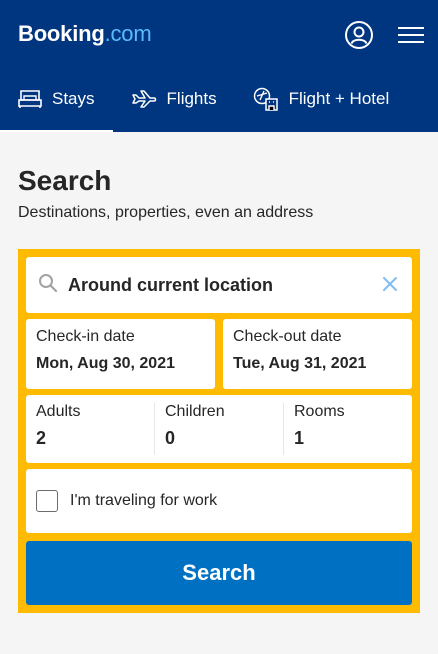 The height and width of the screenshot is (654, 438). Describe the element at coordinates (170, 438) in the screenshot. I see `children-value: 0` at that location.